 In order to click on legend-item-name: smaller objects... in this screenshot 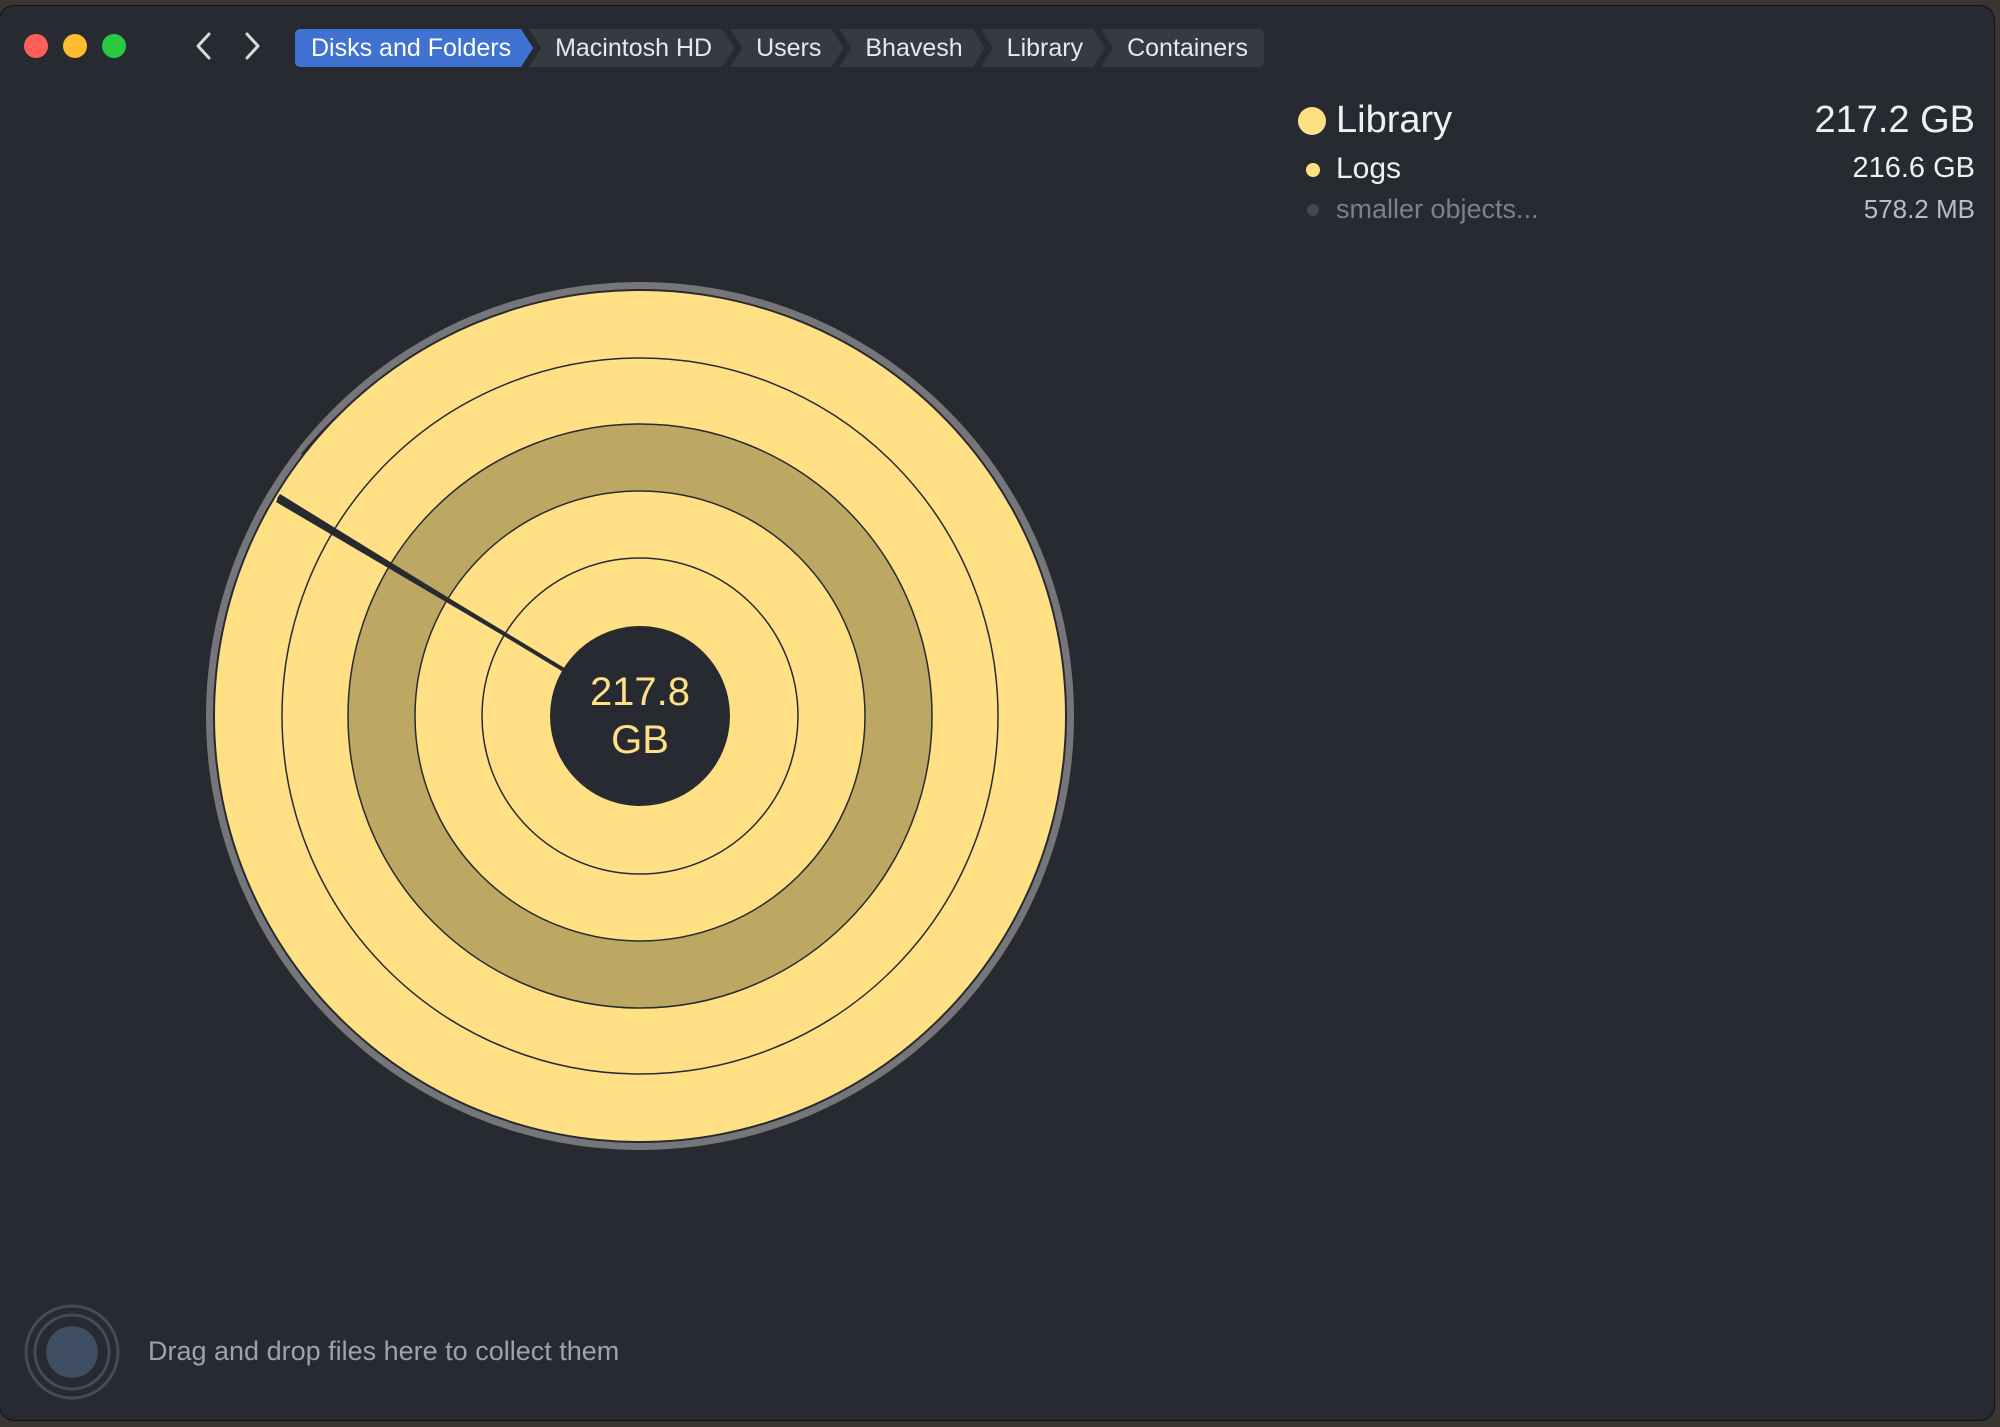, I will do `click(1437, 209)`.